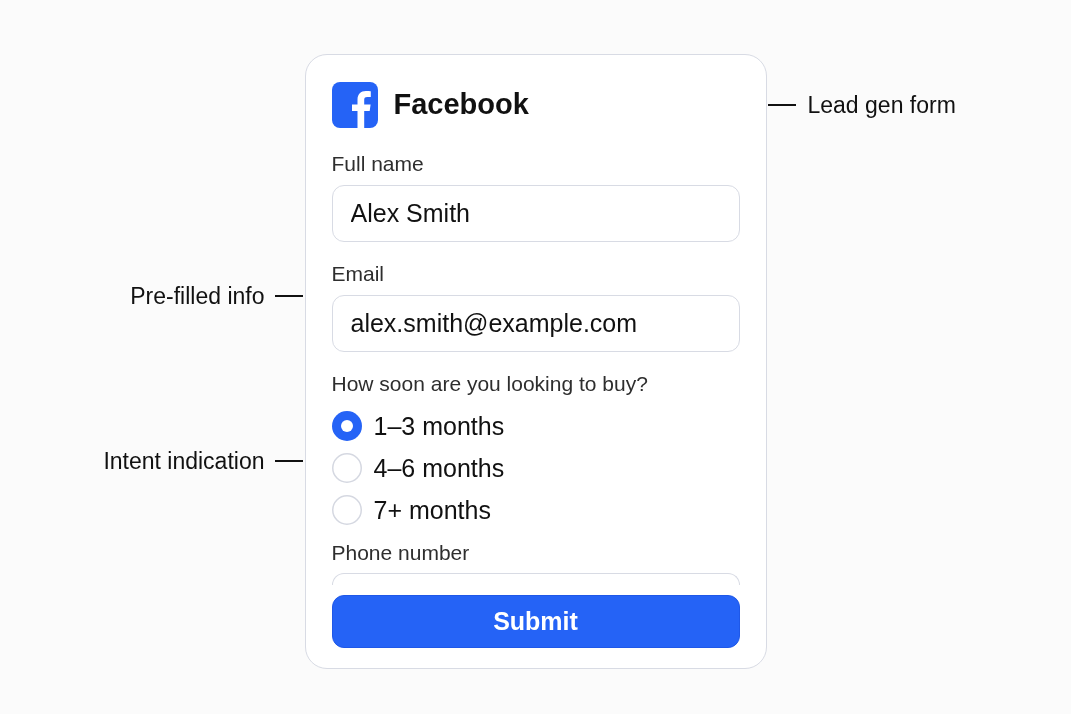  What do you see at coordinates (432, 510) in the screenshot?
I see `radio-label: 7+ months` at bounding box center [432, 510].